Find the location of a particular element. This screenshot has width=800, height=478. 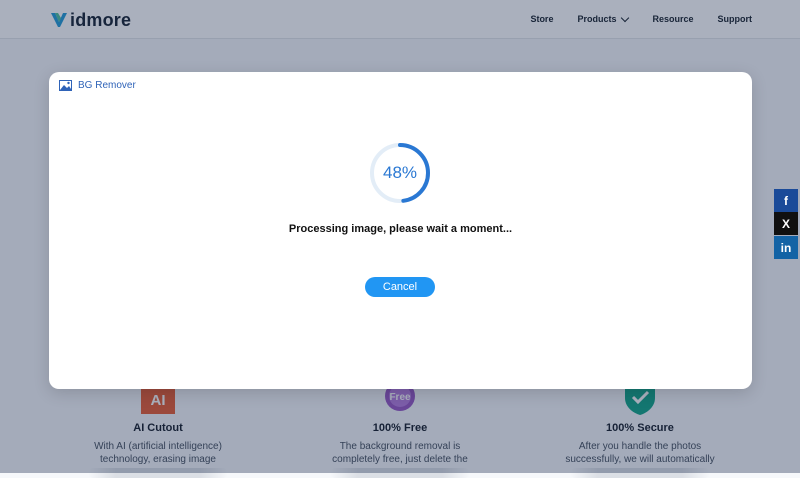

progress-ring: 48% is located at coordinates (400, 173).